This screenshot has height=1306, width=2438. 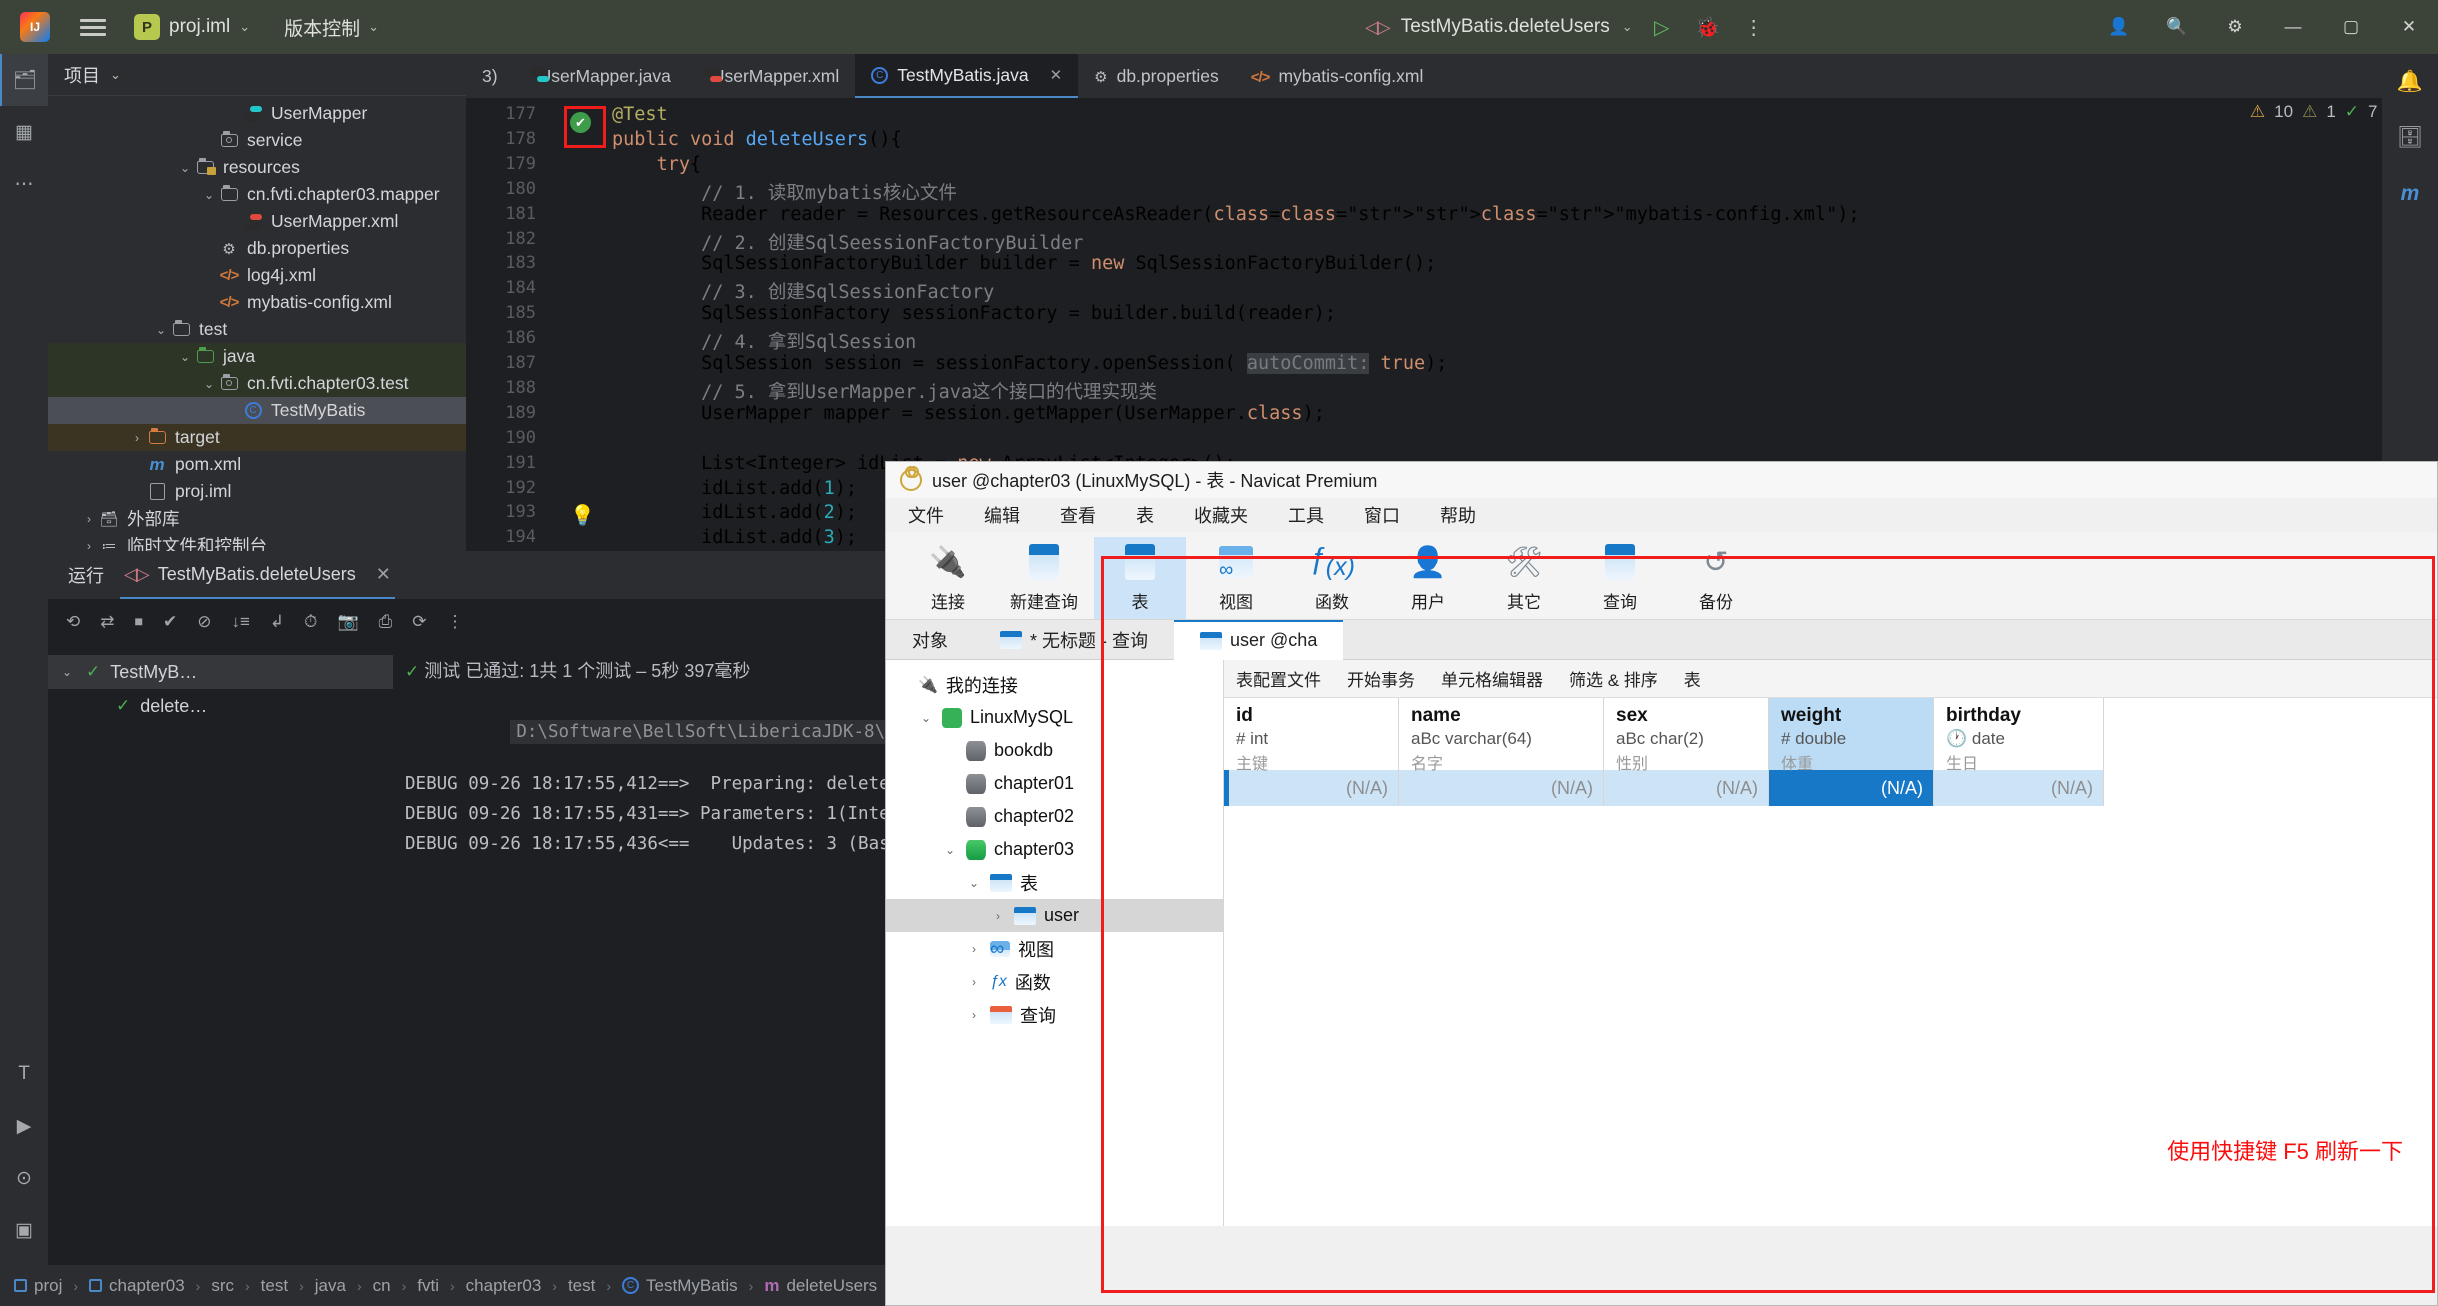 What do you see at coordinates (331, 27) in the screenshot?
I see `vcs-widget: 版本控制 ⌄` at bounding box center [331, 27].